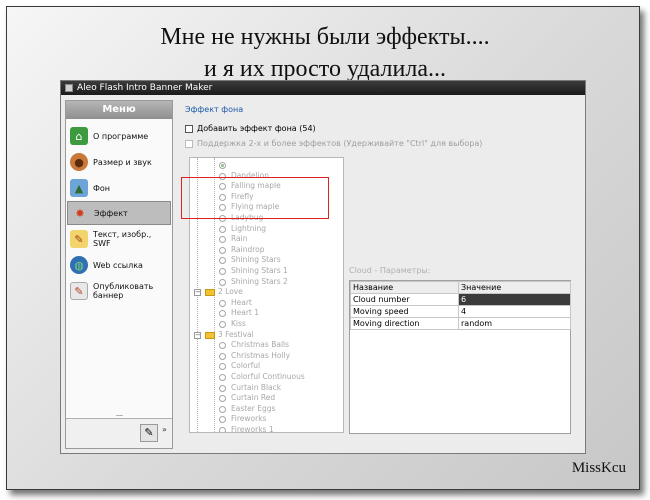 Image resolution: width=650 pixels, height=500 pixels. I want to click on sidebar-item-publish: ✎ Опубликовать баннер, so click(119, 291).